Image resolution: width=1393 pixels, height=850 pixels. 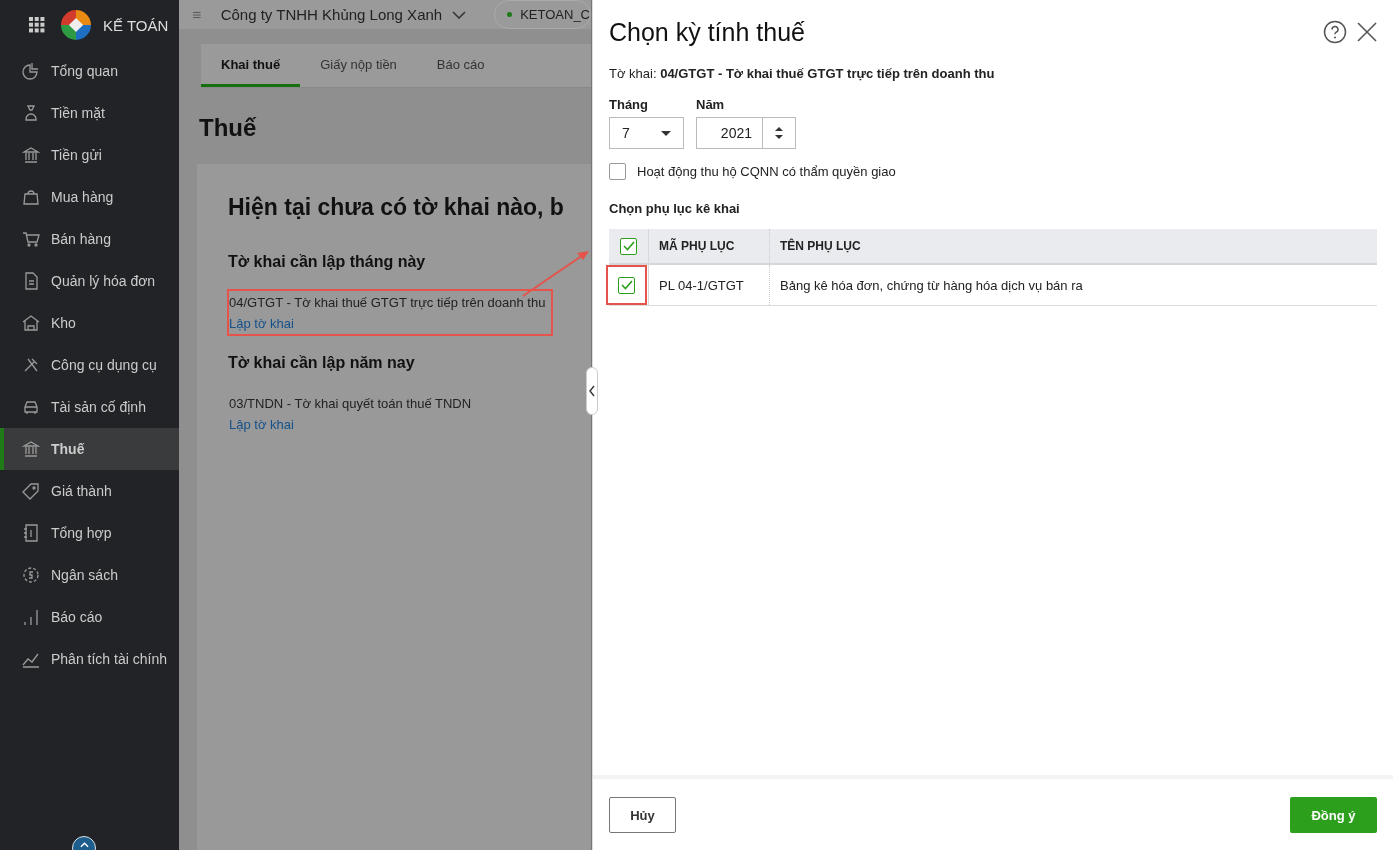 I want to click on sidebar-item: Quản lý hóa đơn, so click(x=89, y=281).